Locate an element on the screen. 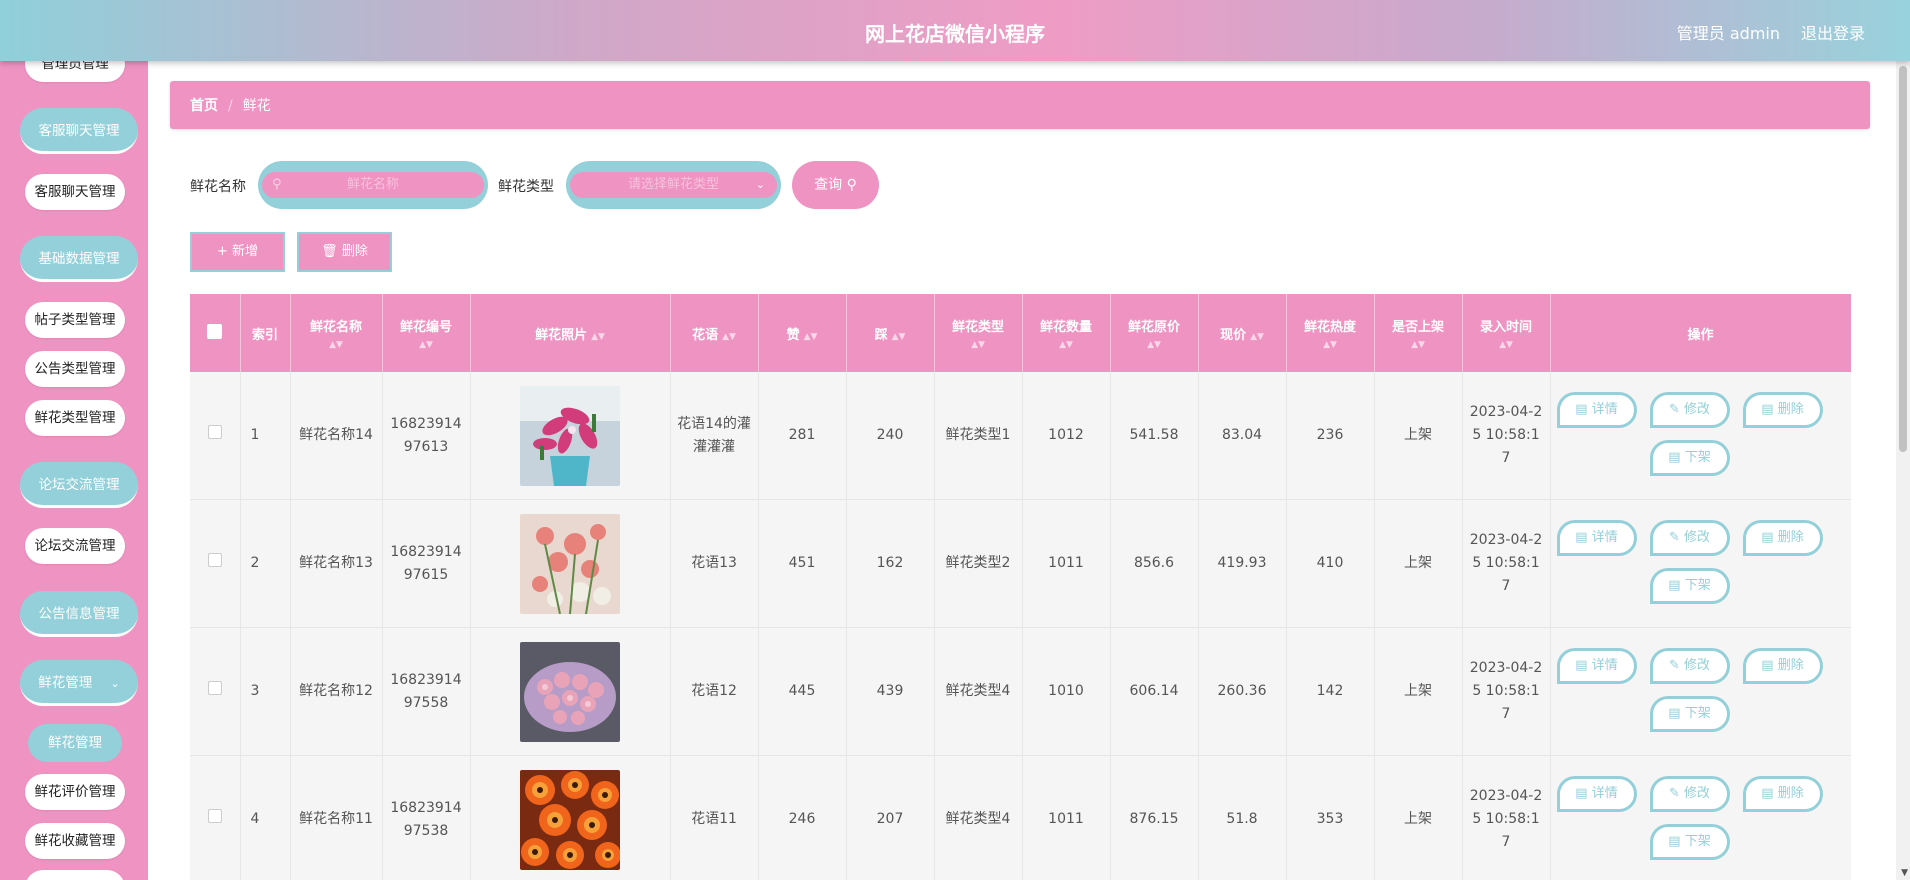 The height and width of the screenshot is (880, 1910). flower-name-placeholder: 鲜花名称 is located at coordinates (372, 184).